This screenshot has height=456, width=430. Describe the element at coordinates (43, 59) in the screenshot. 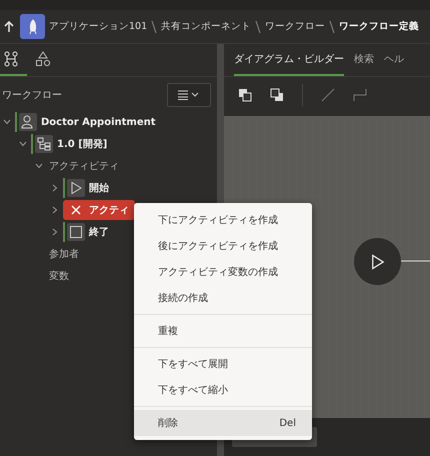

I see `shapes-icon` at that location.